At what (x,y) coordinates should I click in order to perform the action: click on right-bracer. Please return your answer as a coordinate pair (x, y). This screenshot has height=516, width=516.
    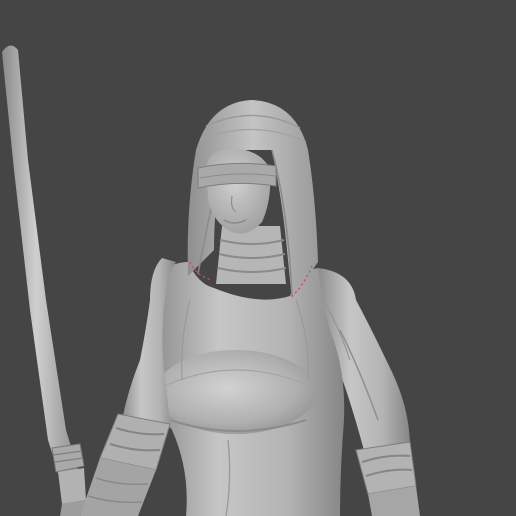
    Looking at the image, I should click on (387, 478).